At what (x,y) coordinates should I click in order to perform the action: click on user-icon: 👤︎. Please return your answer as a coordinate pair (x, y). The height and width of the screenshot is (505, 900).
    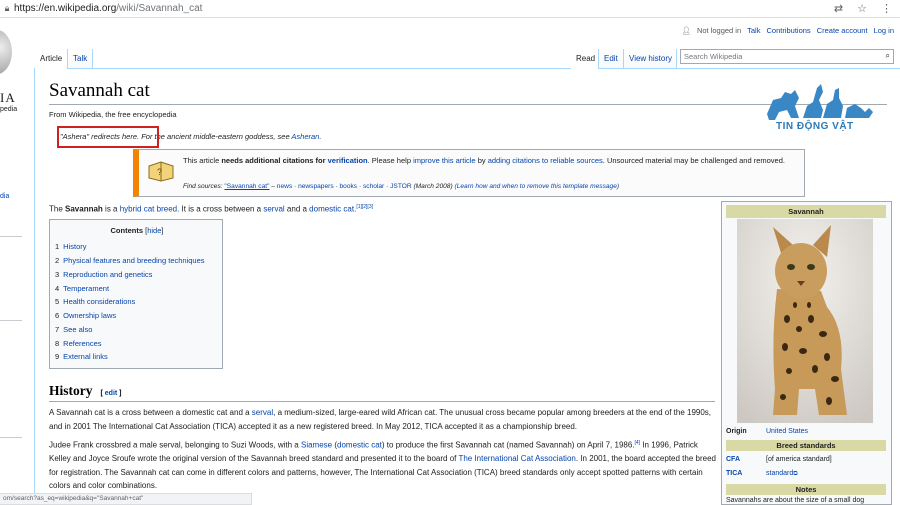
    Looking at the image, I should click on (686, 30).